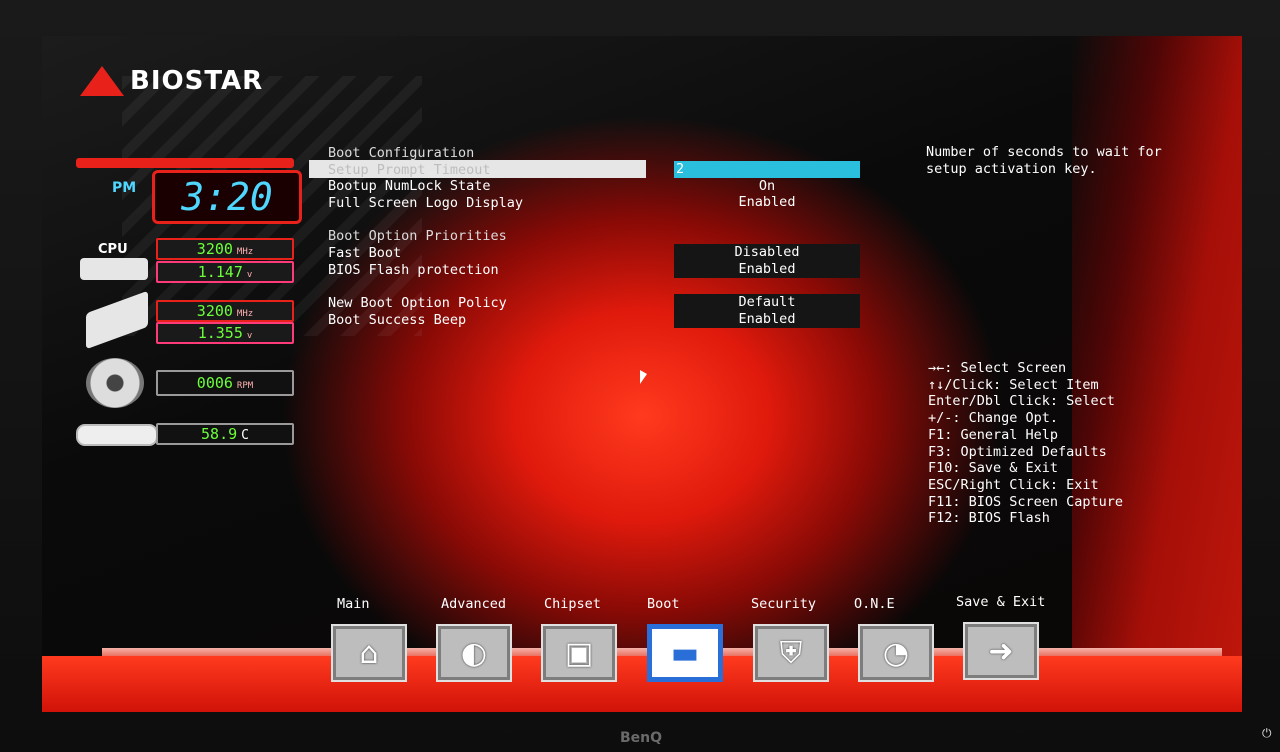 This screenshot has width=1280, height=752. What do you see at coordinates (663, 604) in the screenshot?
I see `tab-boot-label: Boot` at bounding box center [663, 604].